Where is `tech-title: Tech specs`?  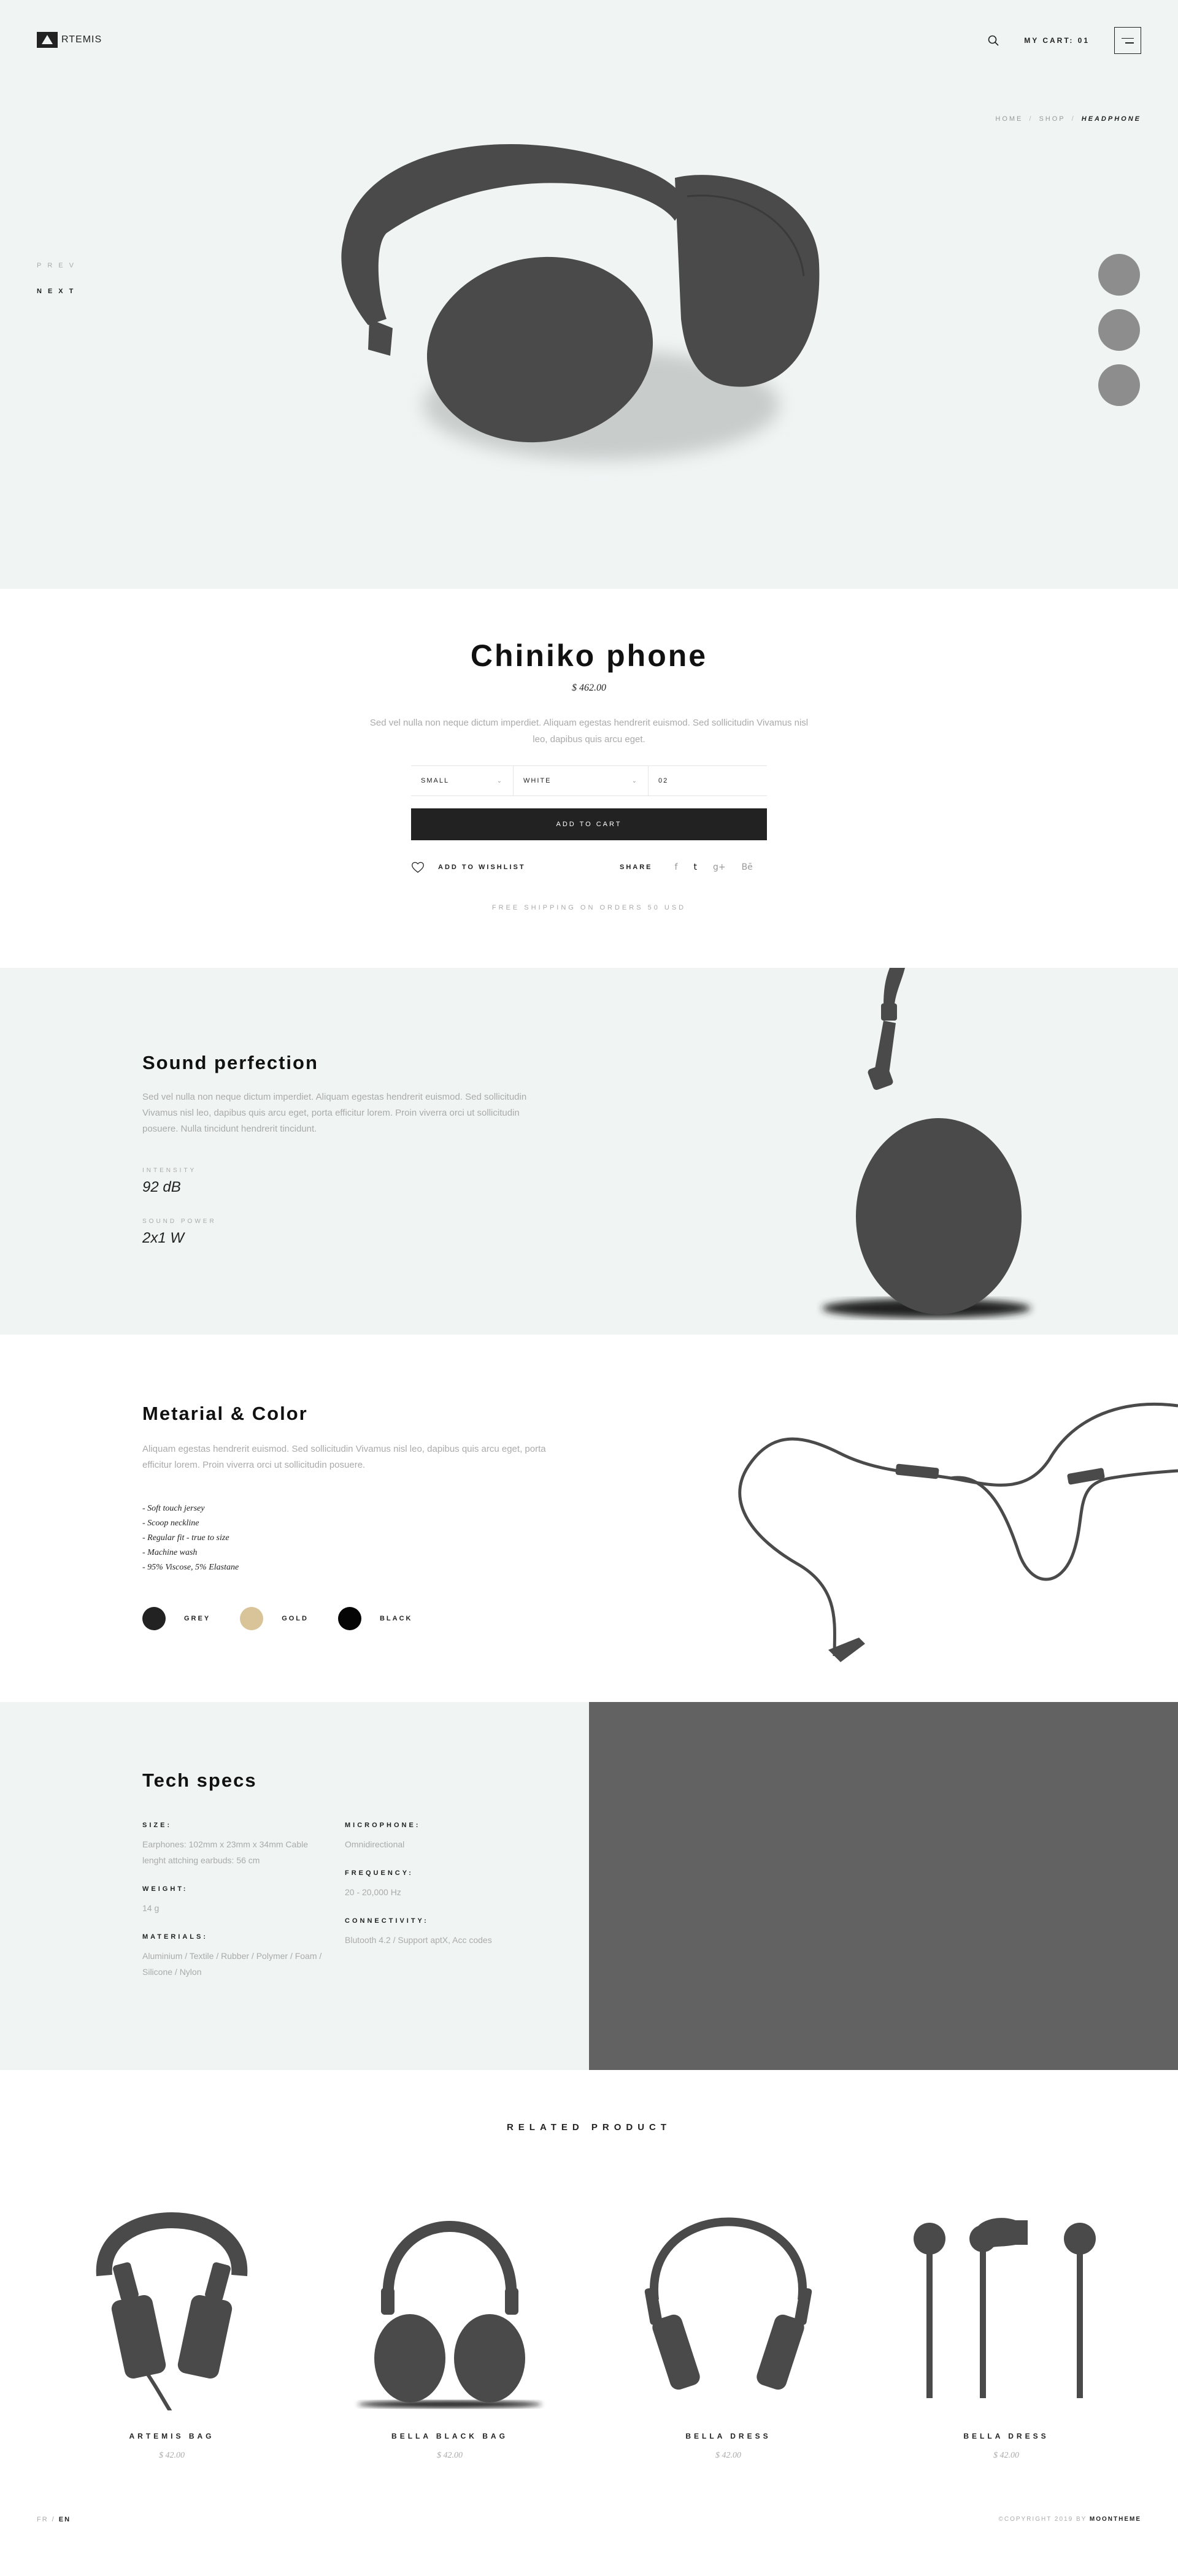
tech-title: Tech specs is located at coordinates (199, 1780).